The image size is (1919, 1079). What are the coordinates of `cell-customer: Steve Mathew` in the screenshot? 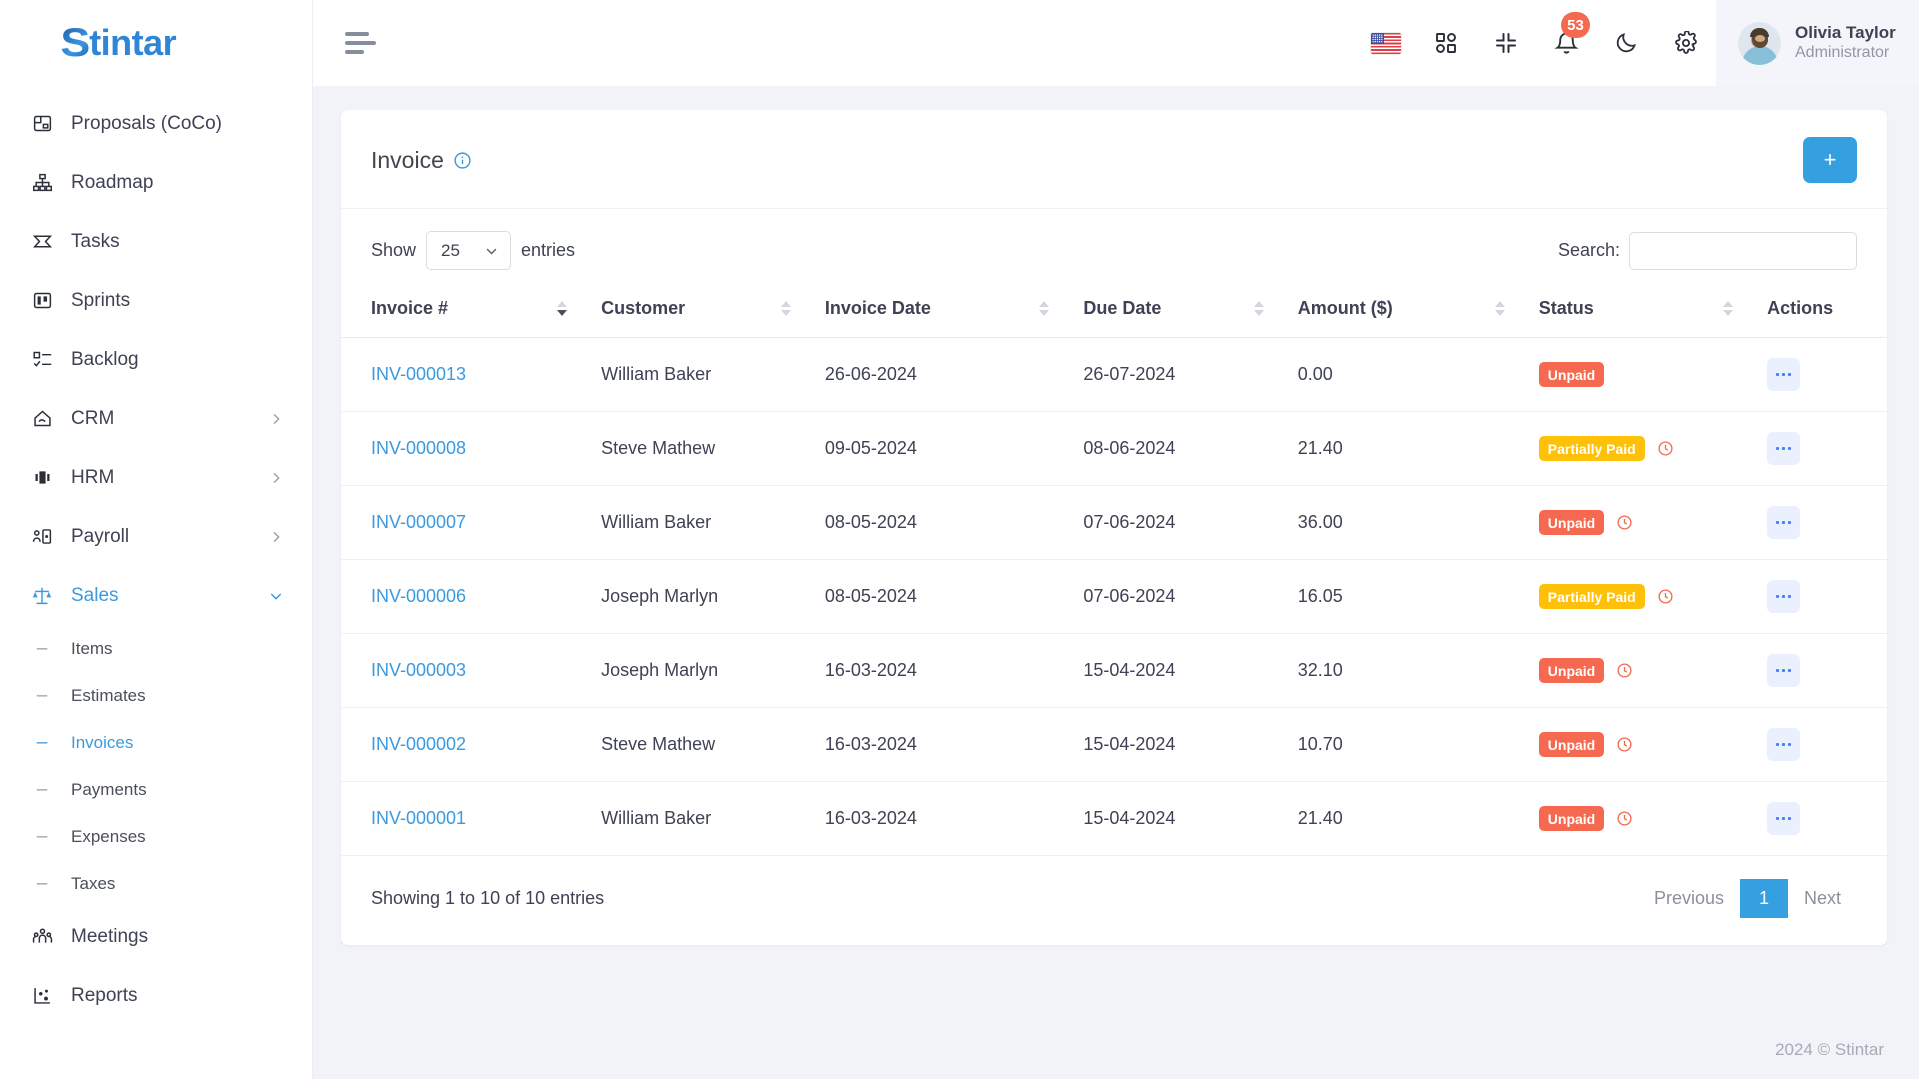 It's located at (713, 448).